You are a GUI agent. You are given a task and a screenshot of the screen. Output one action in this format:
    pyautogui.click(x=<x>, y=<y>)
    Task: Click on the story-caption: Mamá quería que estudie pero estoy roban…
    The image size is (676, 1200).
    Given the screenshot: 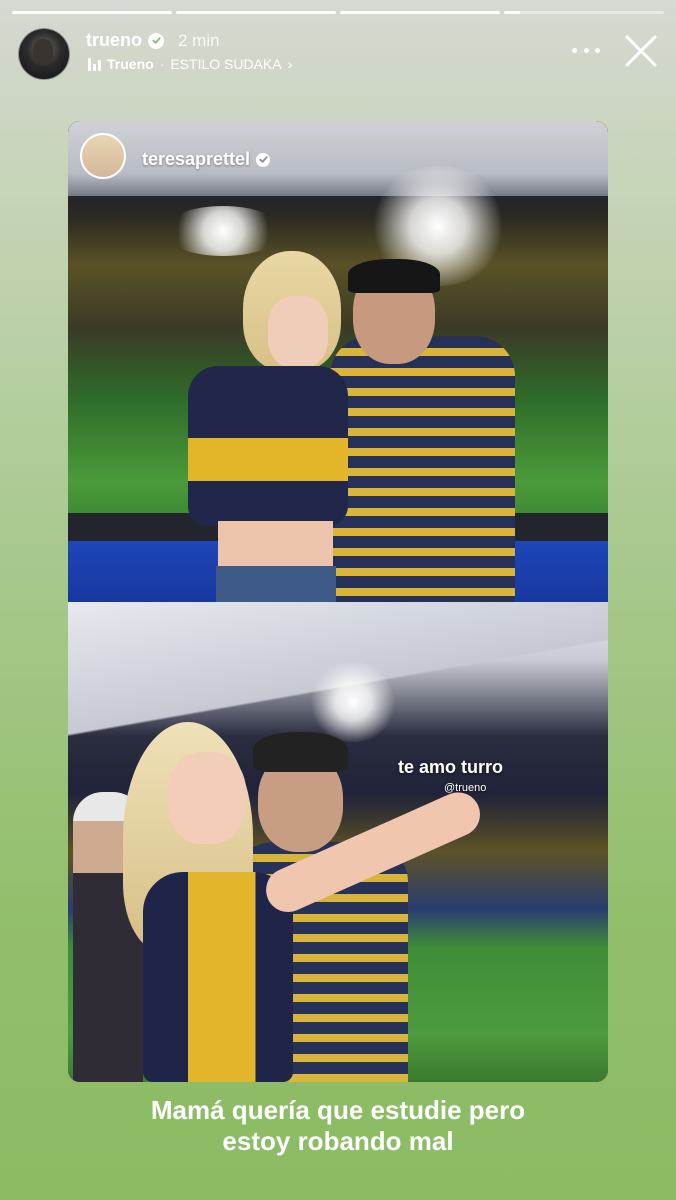 What is the action you would take?
    pyautogui.click(x=338, y=1126)
    